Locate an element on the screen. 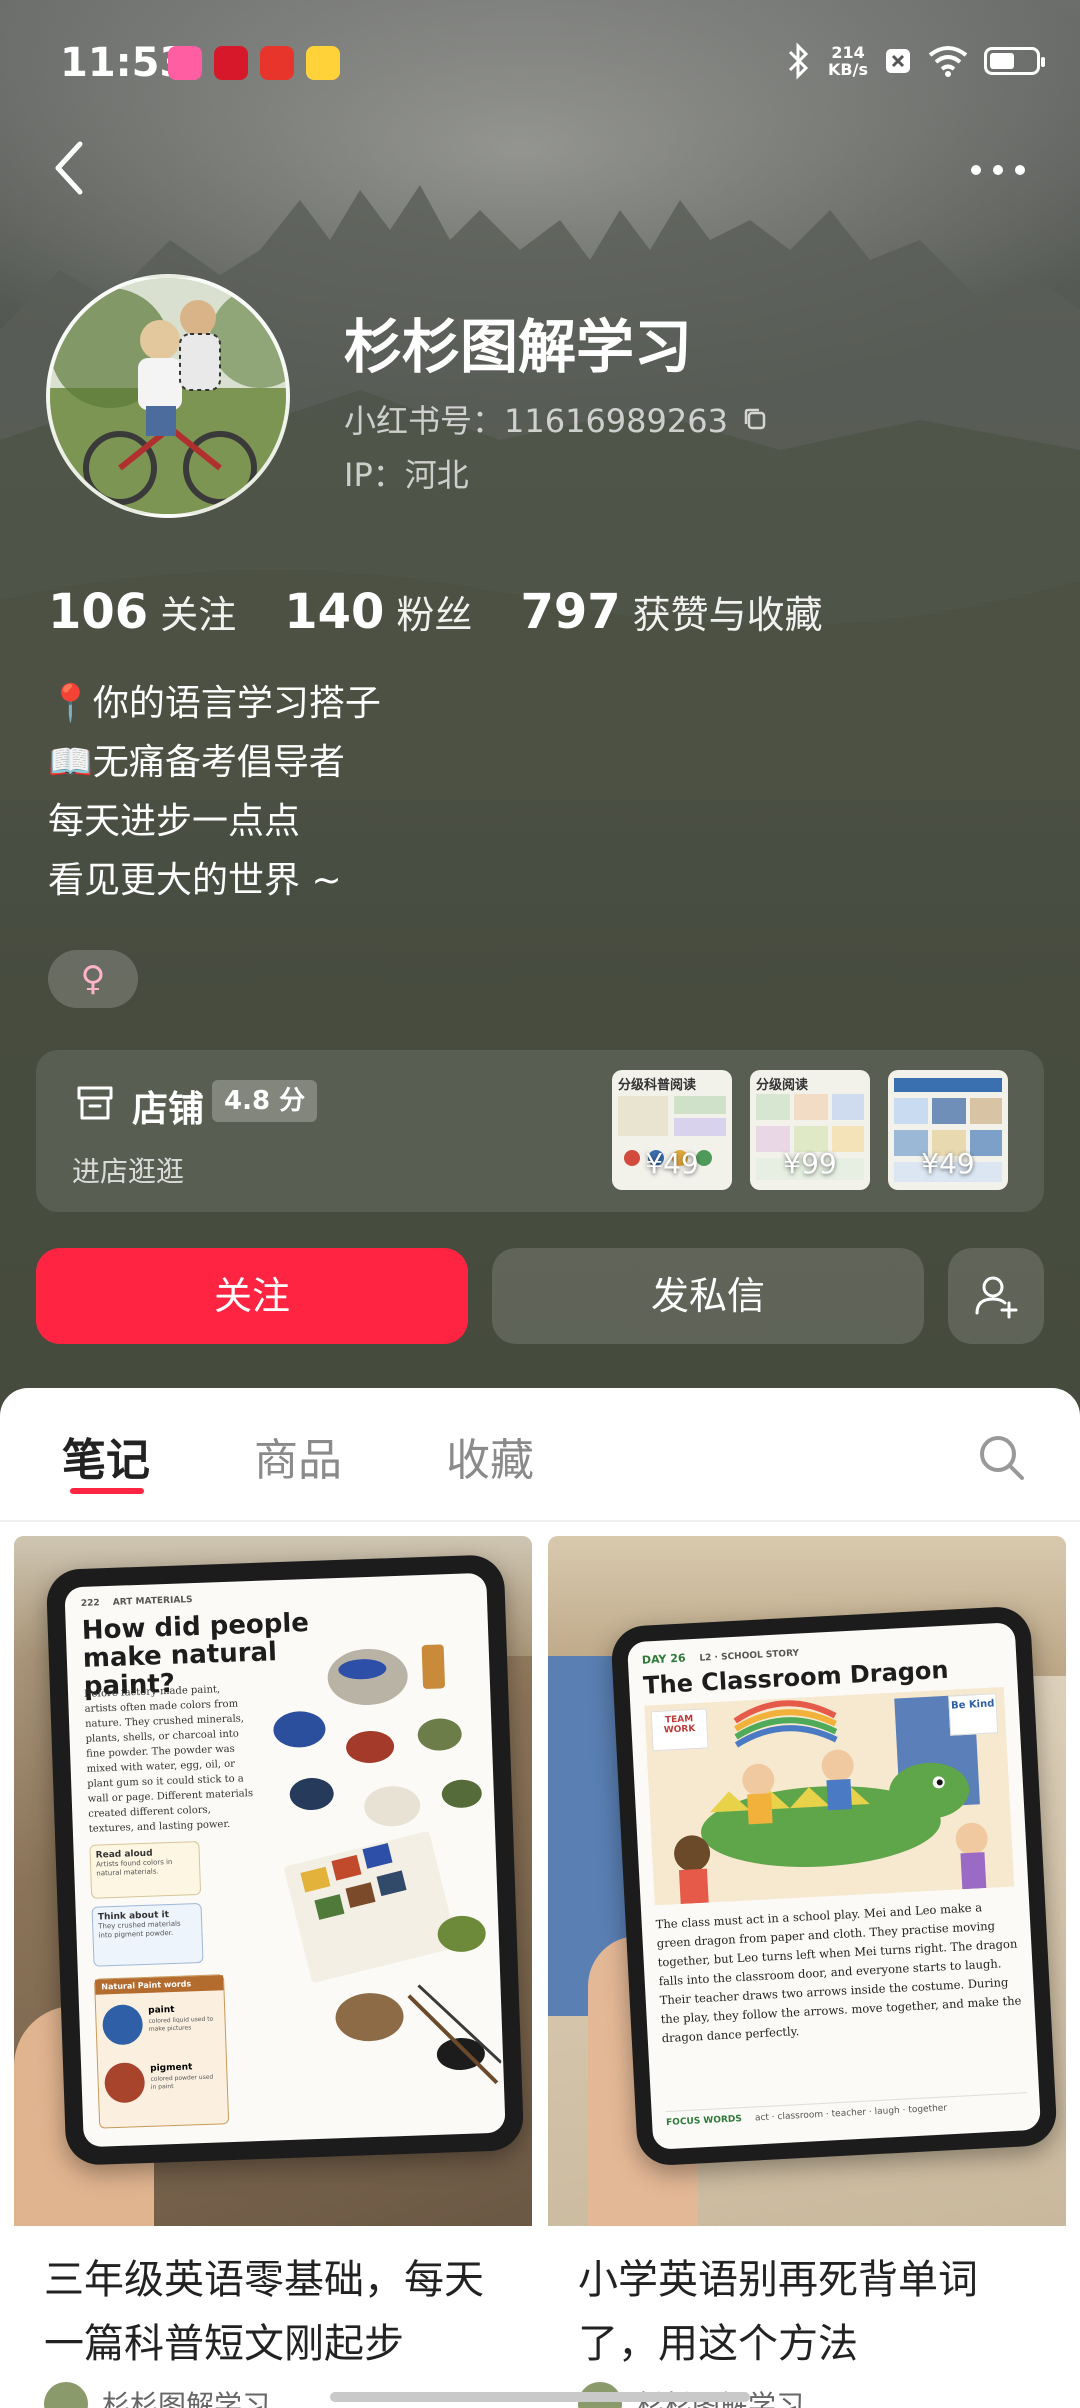 This screenshot has width=1080, height=2408. paint-materials-illustration is located at coordinates (388, 1864).